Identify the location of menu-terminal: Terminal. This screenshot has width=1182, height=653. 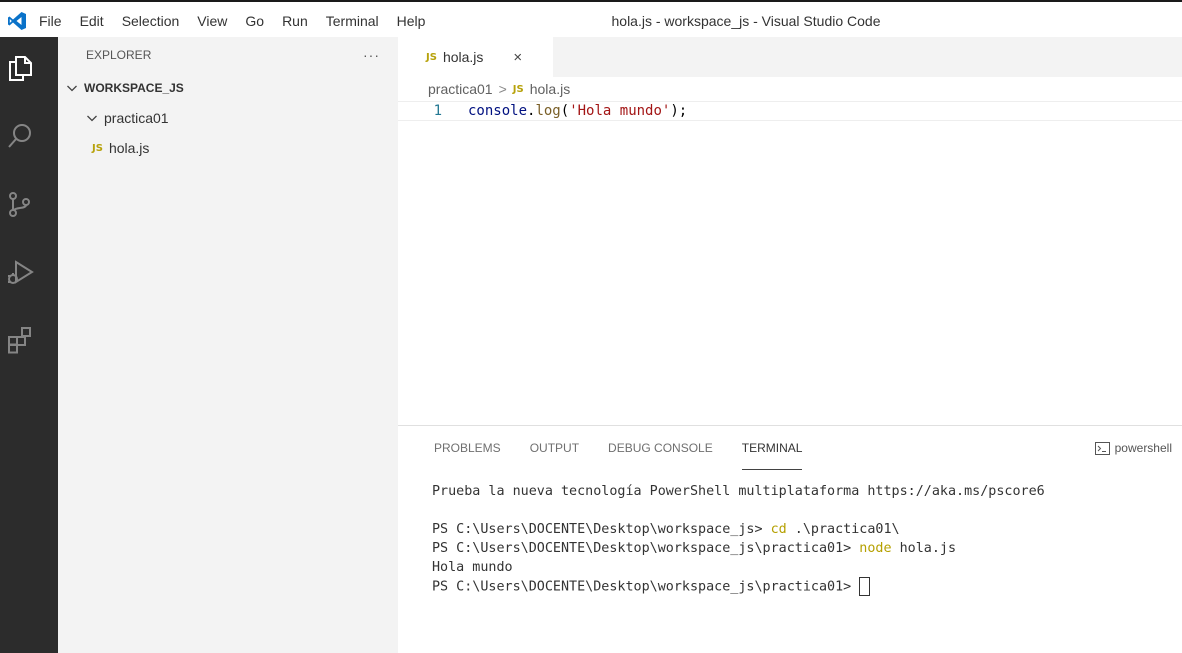
(352, 20).